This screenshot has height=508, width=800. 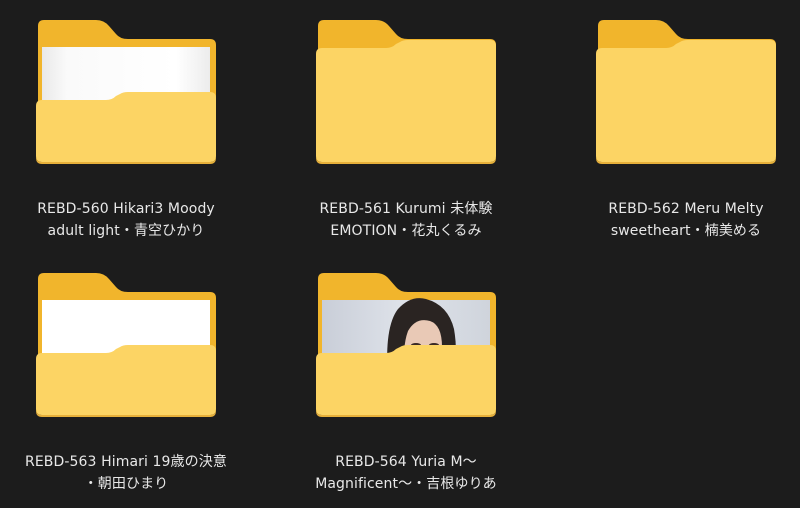 What do you see at coordinates (678, 220) in the screenshot?
I see `folder-label: REBD-562 Meru Melty sweetheart・楠美める` at bounding box center [678, 220].